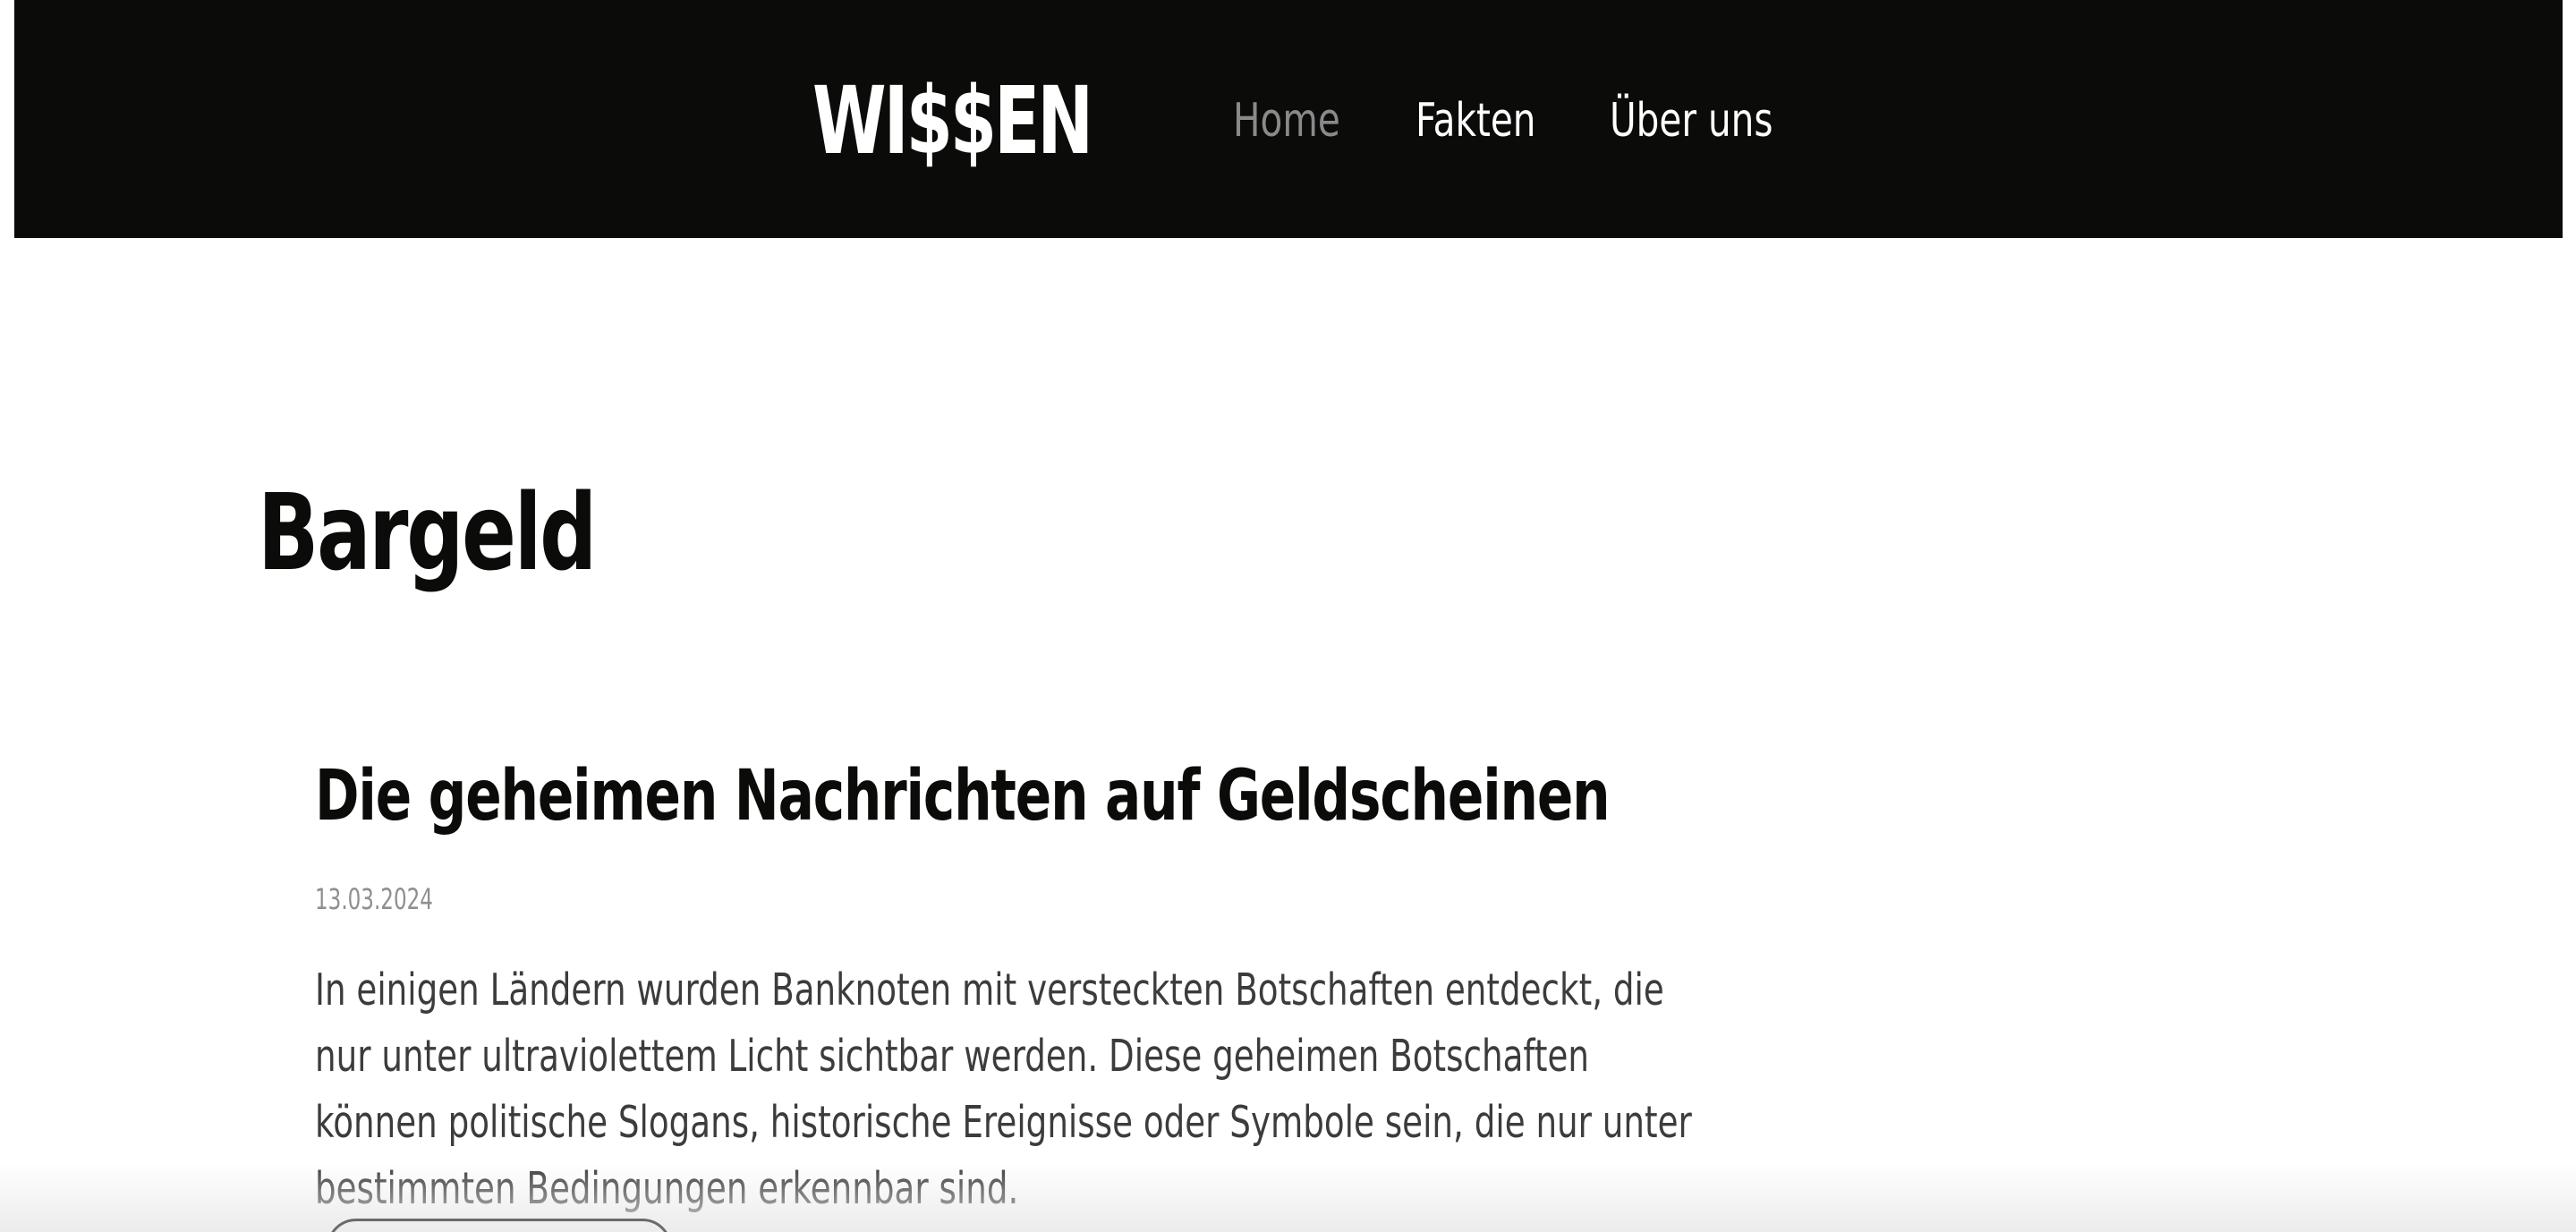 The width and height of the screenshot is (2576, 1232). What do you see at coordinates (374, 899) in the screenshot?
I see `article-date: 13.03.2024` at bounding box center [374, 899].